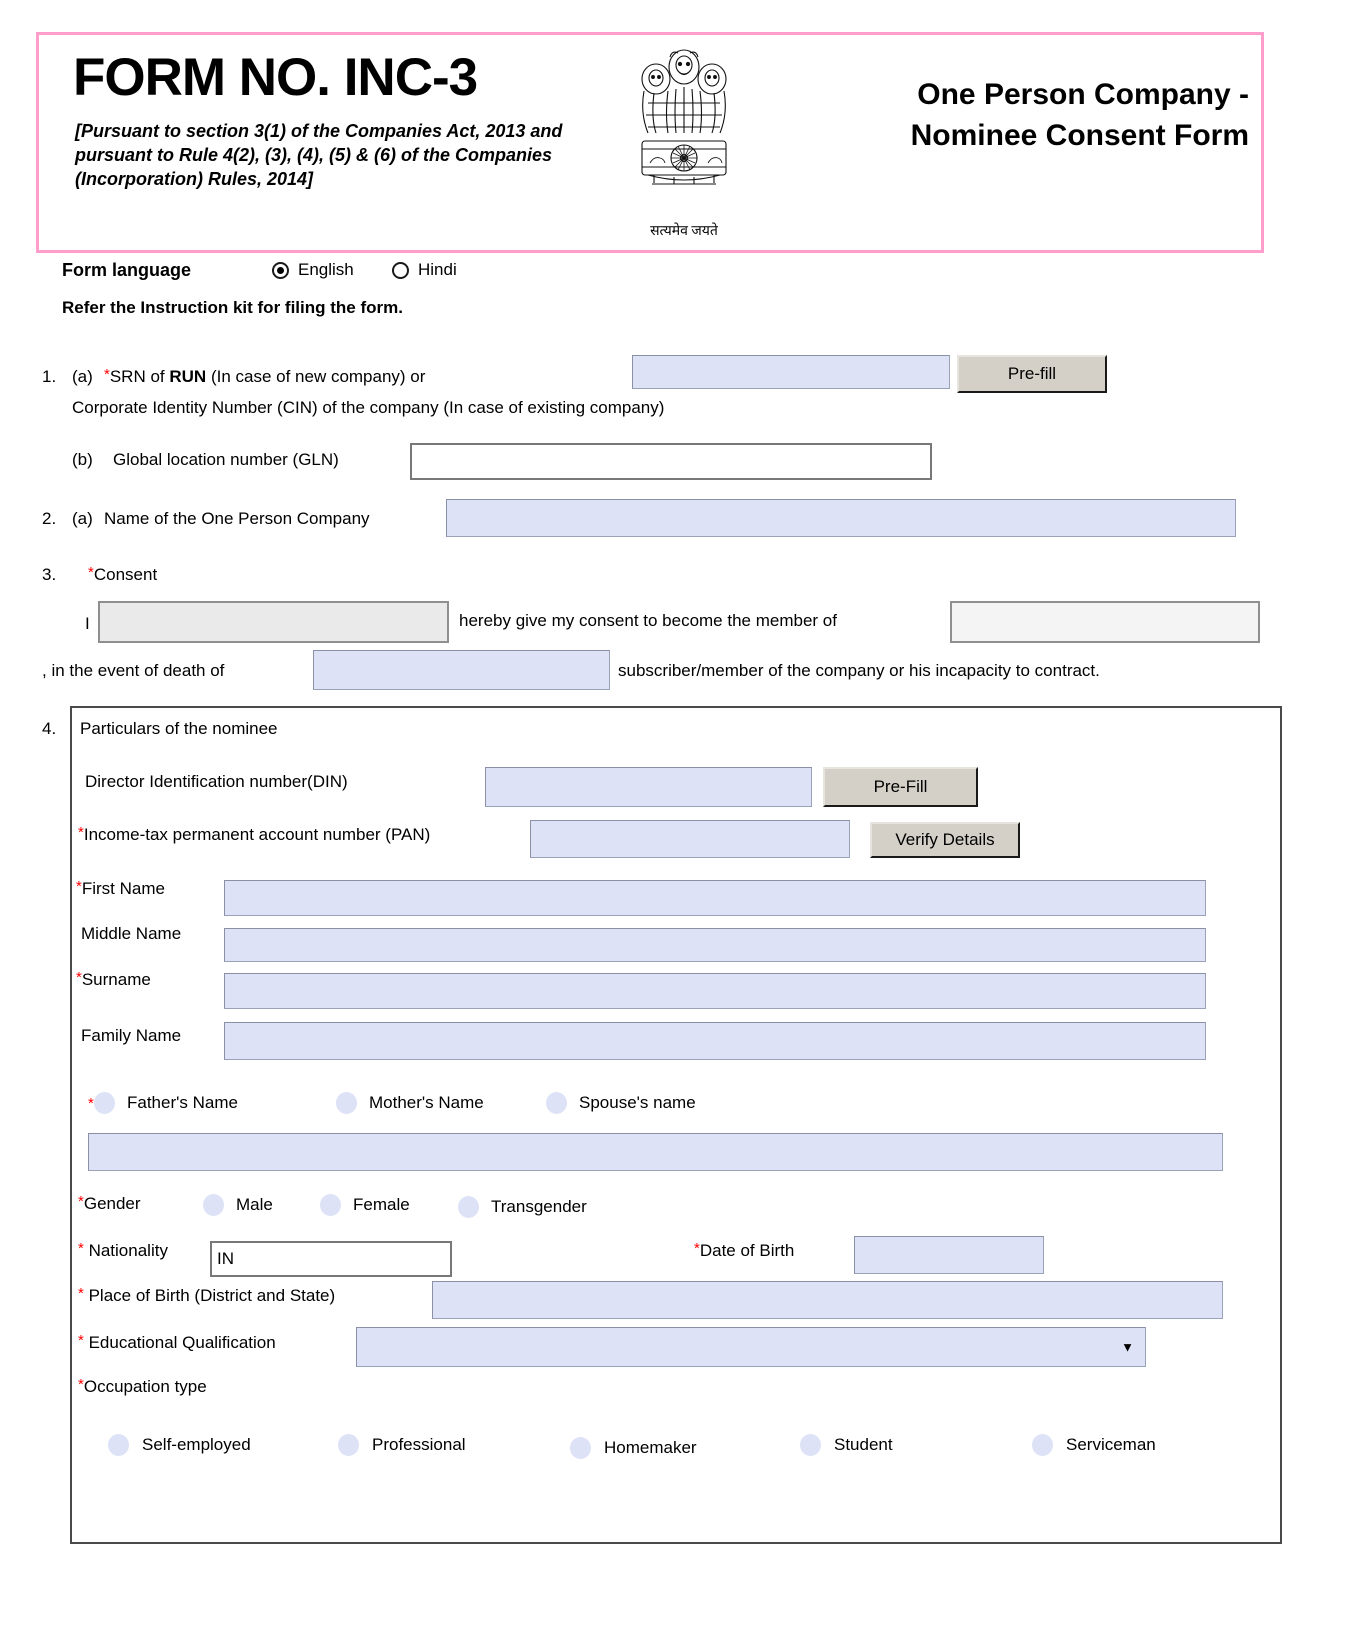 This screenshot has width=1360, height=1640. I want to click on radio-spouses-name-icon, so click(556, 1103).